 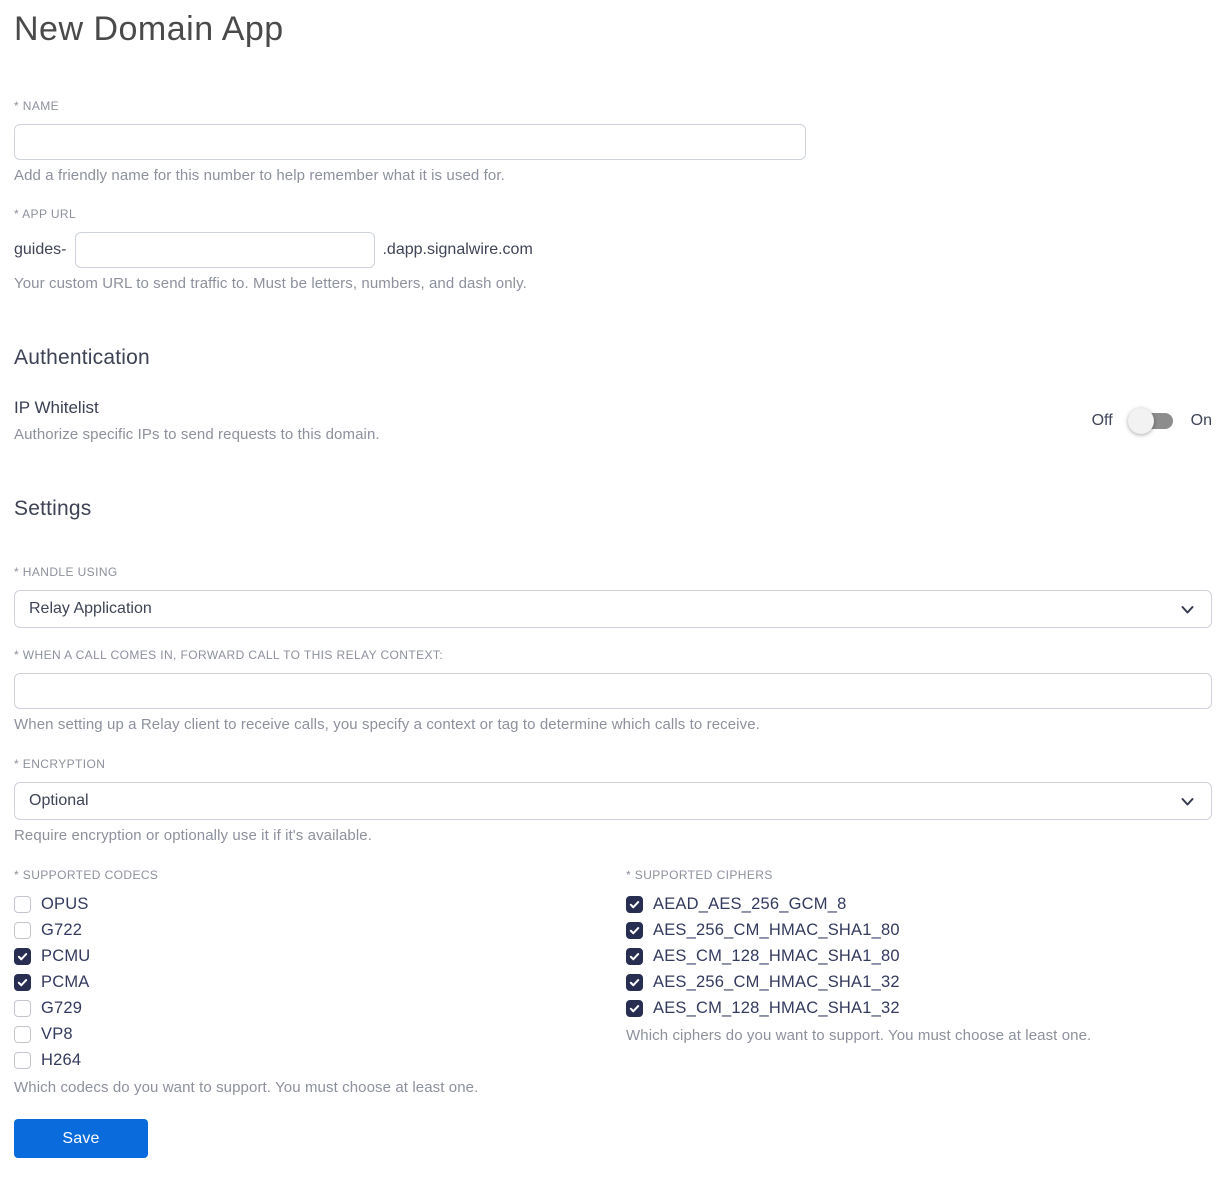 What do you see at coordinates (1140, 420) in the screenshot?
I see `toggle-knob-icon` at bounding box center [1140, 420].